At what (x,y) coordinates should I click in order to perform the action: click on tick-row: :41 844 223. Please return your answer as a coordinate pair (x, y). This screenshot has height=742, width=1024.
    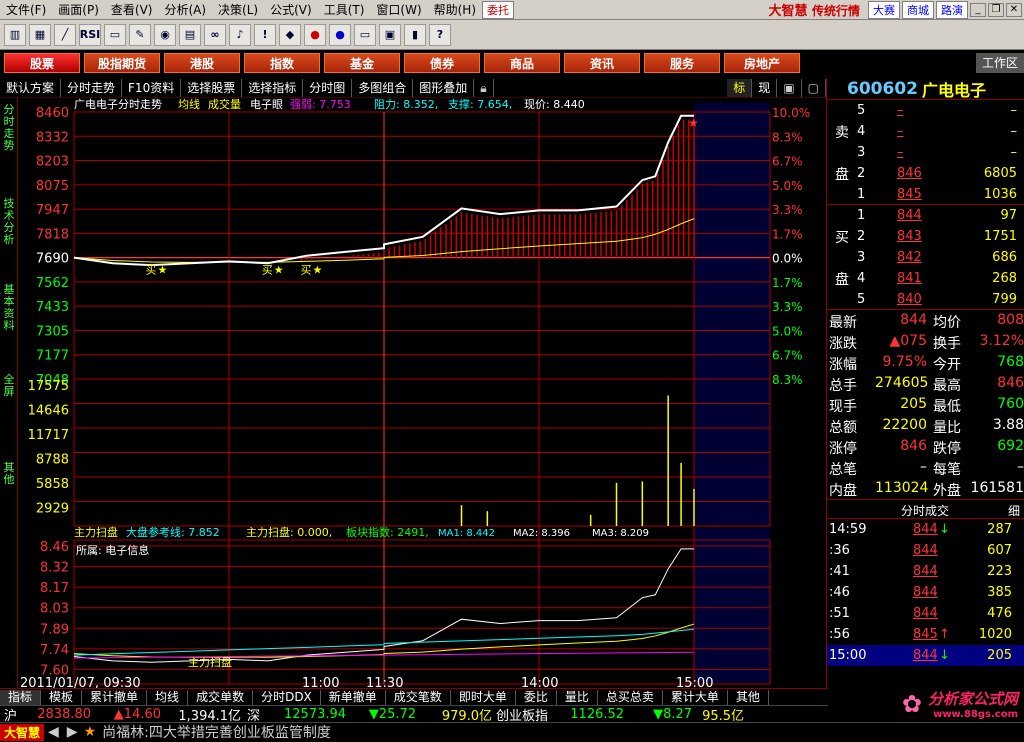
    Looking at the image, I should click on (925, 571).